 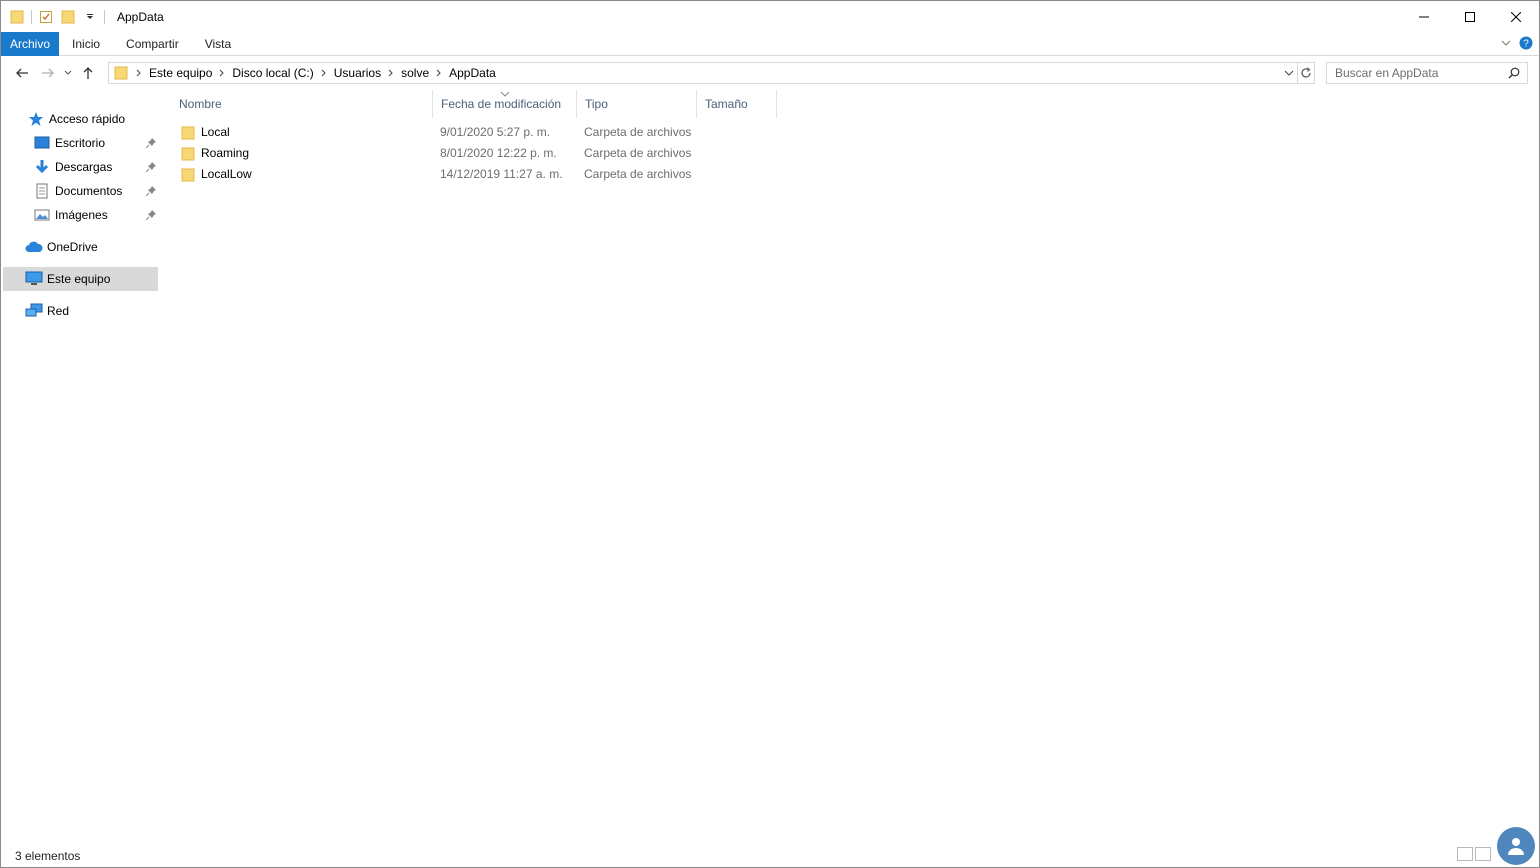 I want to click on star-icon, so click(x=36, y=119).